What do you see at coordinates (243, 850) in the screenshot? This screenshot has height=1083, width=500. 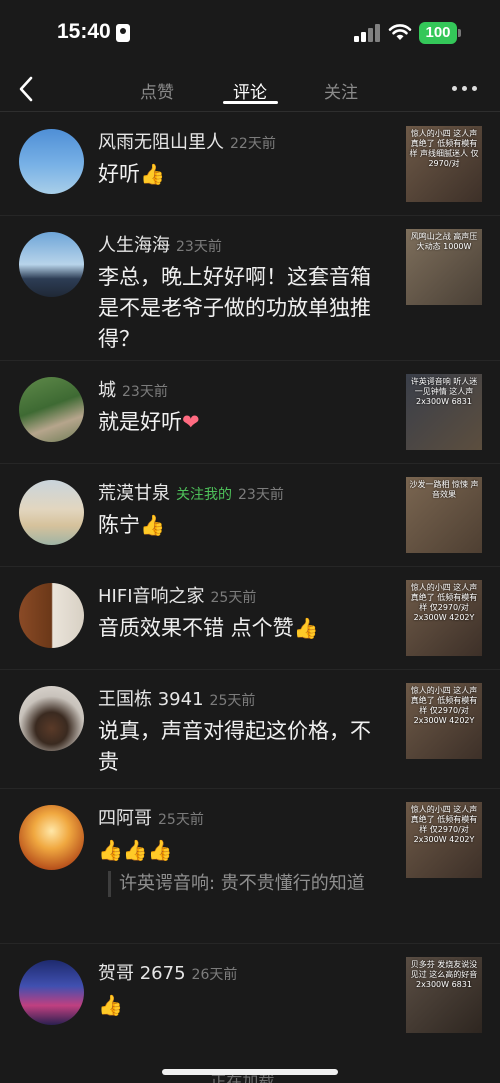 I see `comment-text: 👍👍👍` at bounding box center [243, 850].